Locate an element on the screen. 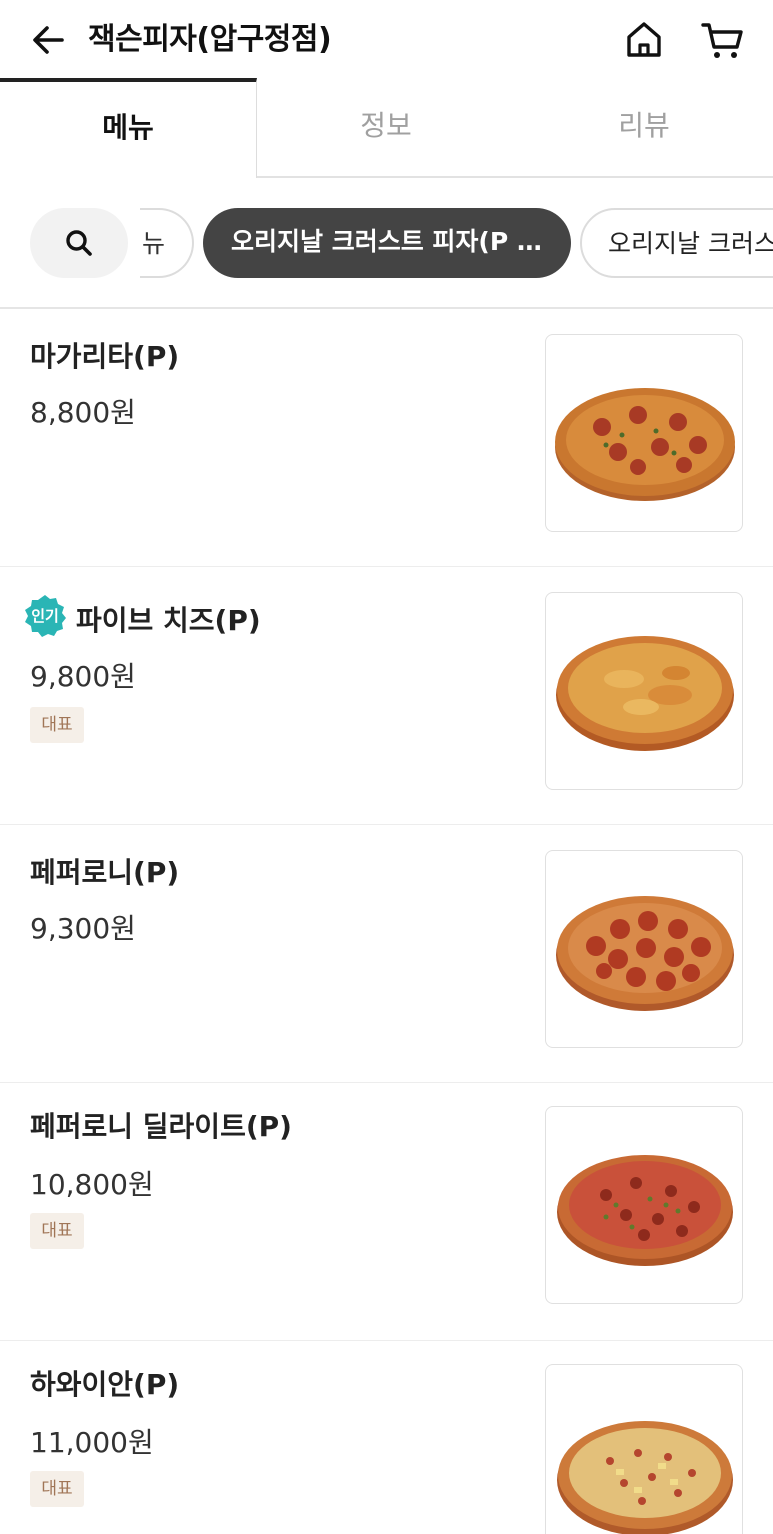  top-bar: 잭슨피자(압구정점) is located at coordinates (386, 40).